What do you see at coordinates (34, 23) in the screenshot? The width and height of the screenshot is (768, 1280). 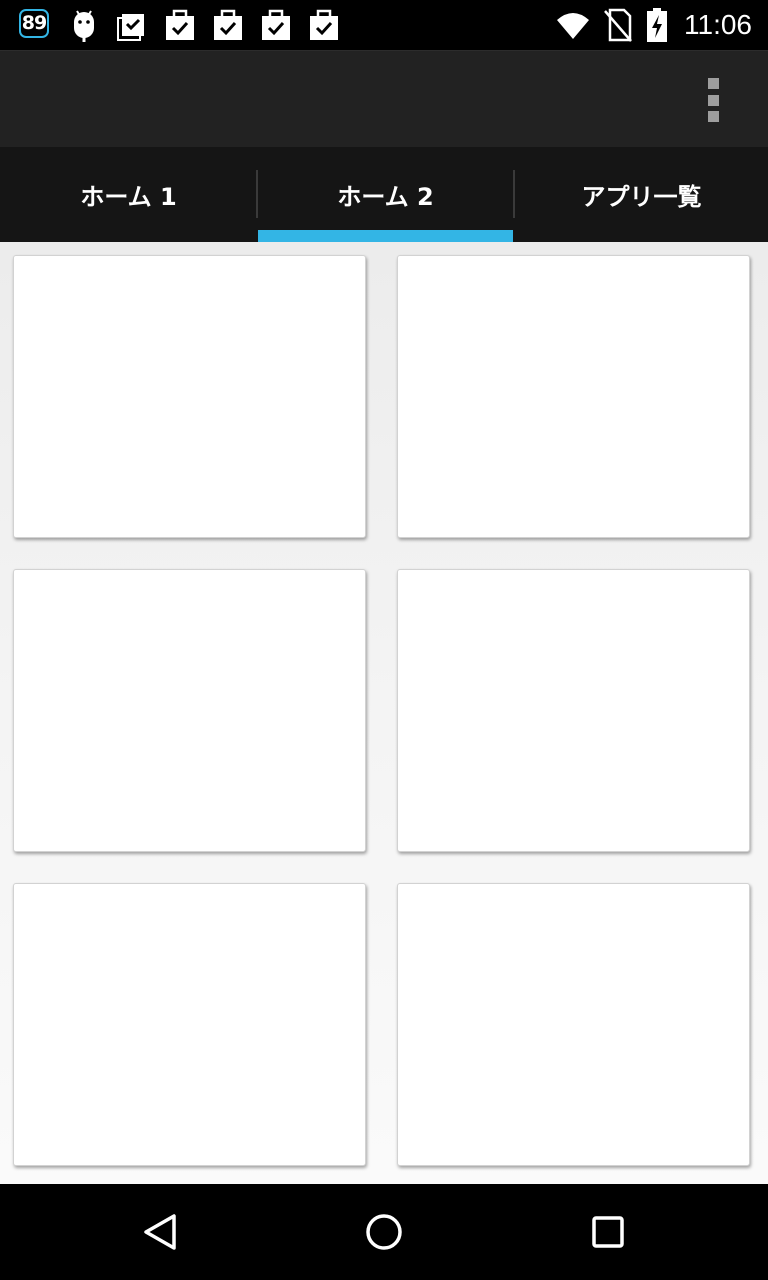 I see `notification-count-badge: 89` at bounding box center [34, 23].